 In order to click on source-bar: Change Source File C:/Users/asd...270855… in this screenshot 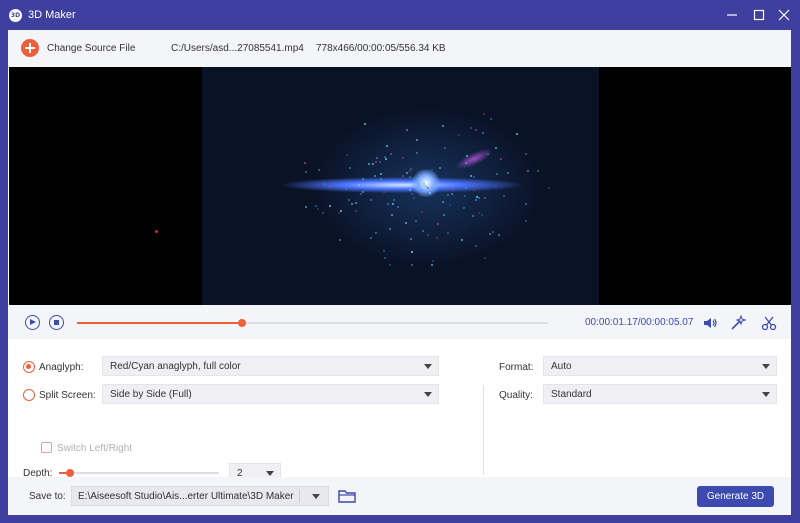, I will do `click(399, 48)`.